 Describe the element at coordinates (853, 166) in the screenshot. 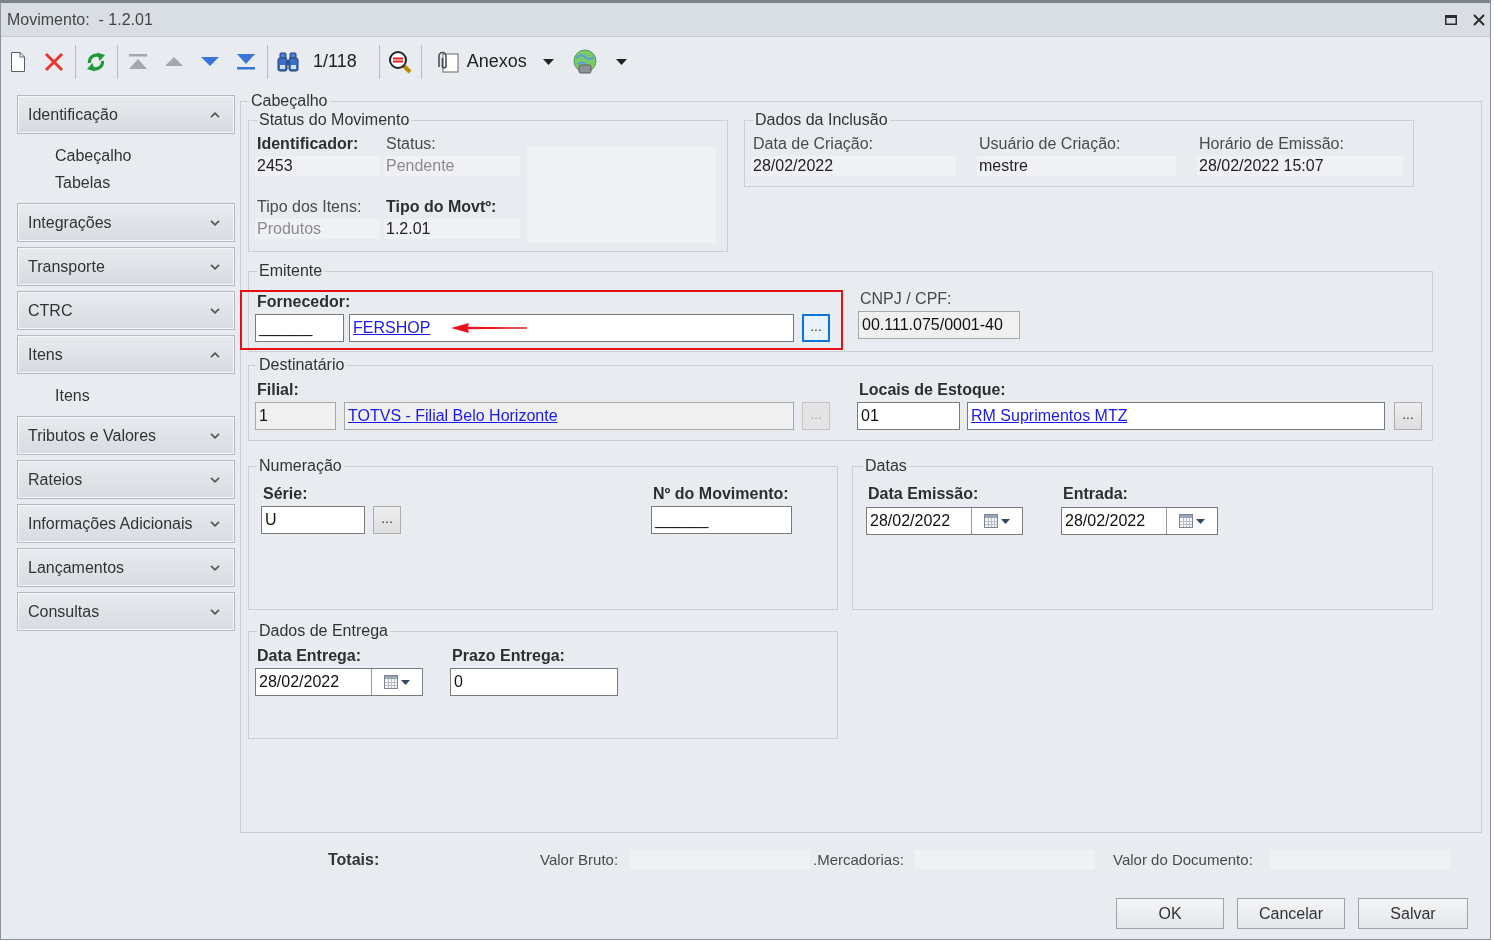

I see `field-value: 28/02/2022` at that location.